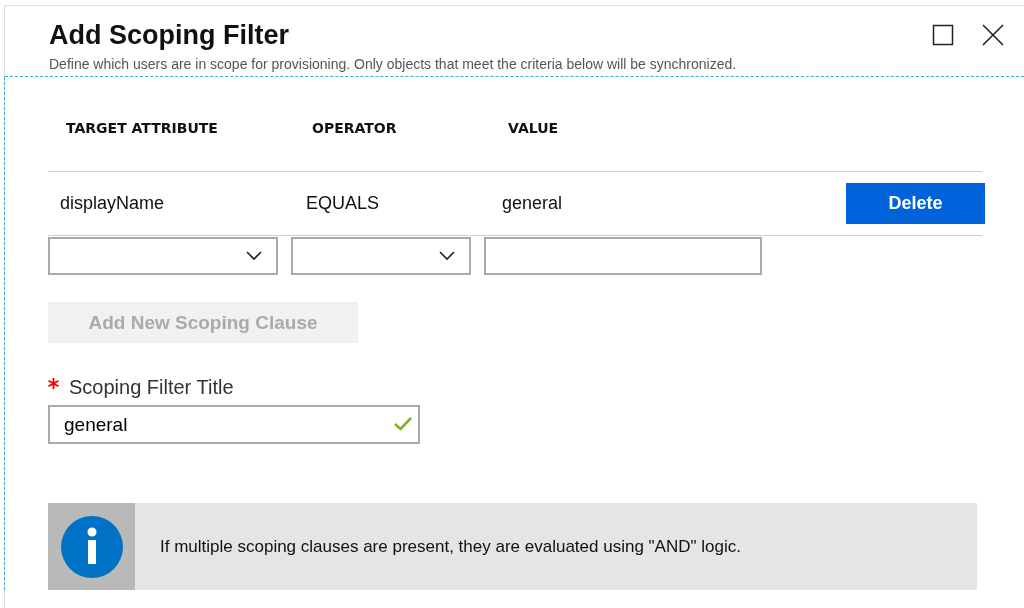  What do you see at coordinates (142, 128) in the screenshot?
I see `column-header: TARGET ATTRIBUTE` at bounding box center [142, 128].